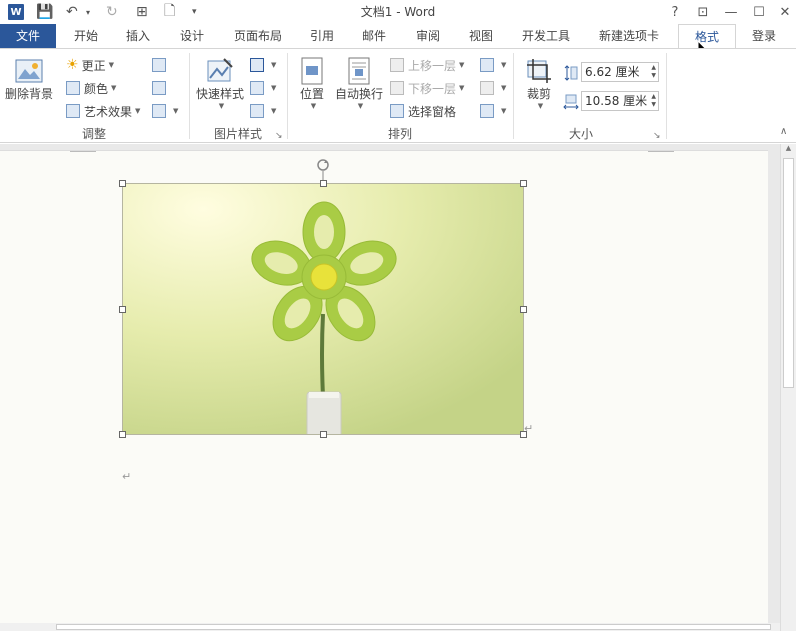  I want to click on change-picture-button, so click(161, 88).